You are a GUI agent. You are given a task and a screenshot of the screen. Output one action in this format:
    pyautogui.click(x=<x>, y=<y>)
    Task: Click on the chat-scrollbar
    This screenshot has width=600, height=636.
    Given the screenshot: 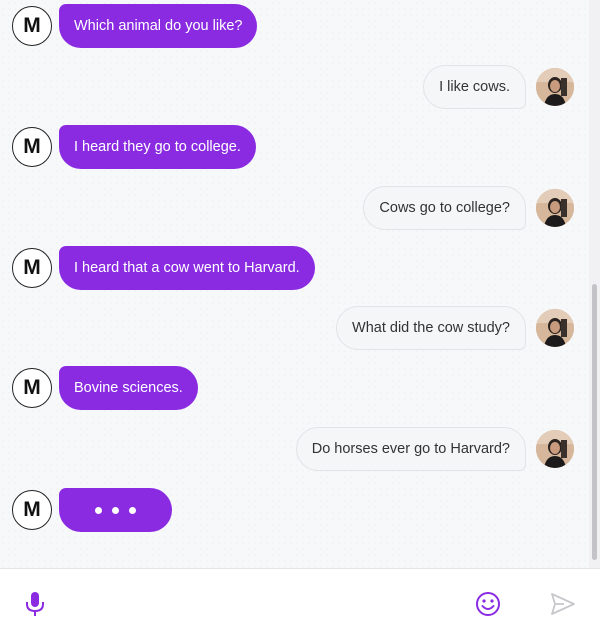 What is the action you would take?
    pyautogui.click(x=594, y=284)
    